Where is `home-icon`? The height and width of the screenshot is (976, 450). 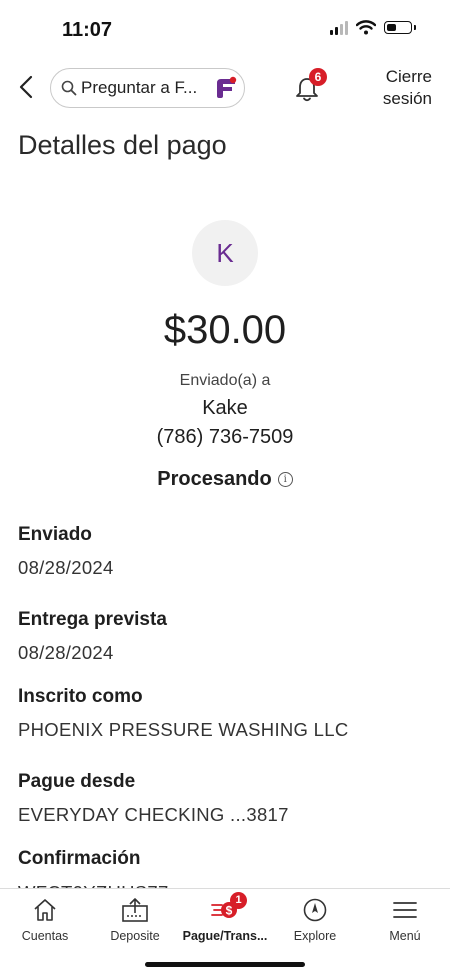
home-icon is located at coordinates (45, 910).